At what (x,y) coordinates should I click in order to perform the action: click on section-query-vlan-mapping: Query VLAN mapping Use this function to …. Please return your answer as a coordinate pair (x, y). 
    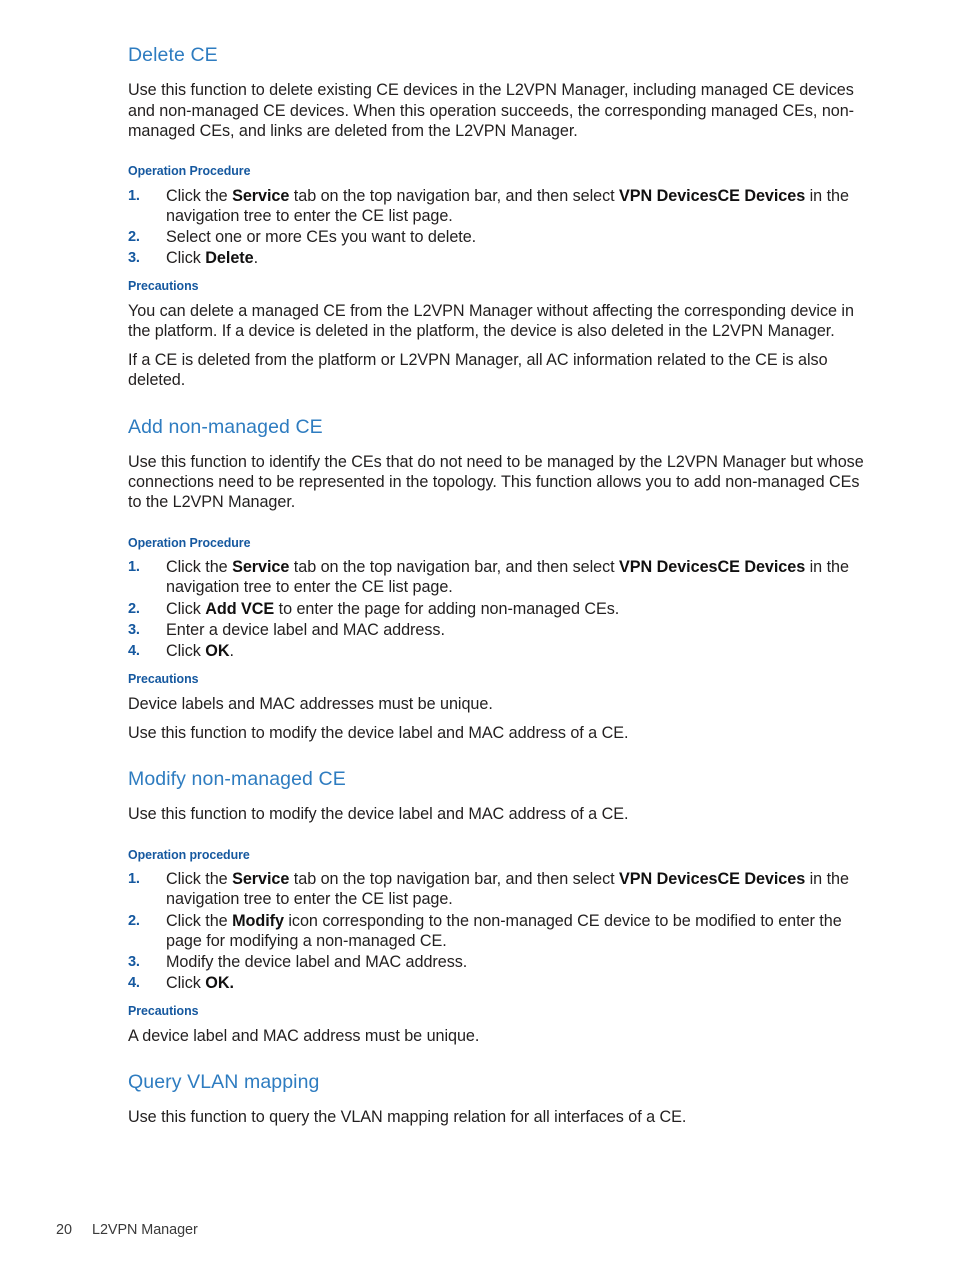
    Looking at the image, I should click on (500, 1099).